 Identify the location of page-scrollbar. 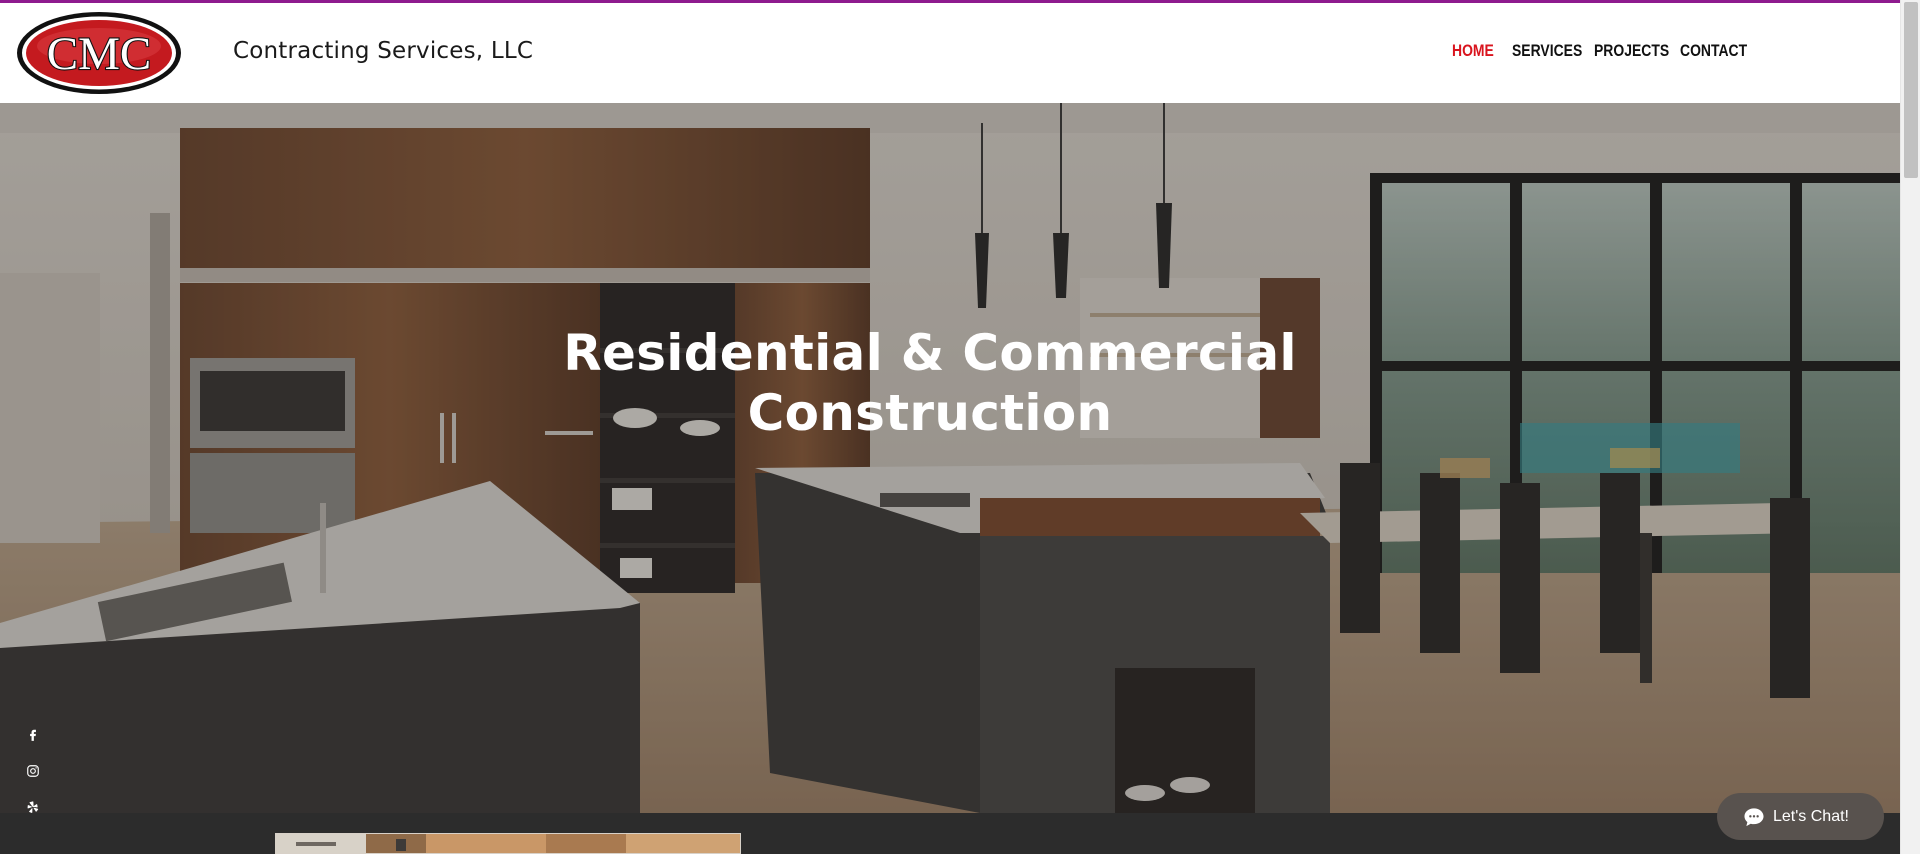
(1910, 427).